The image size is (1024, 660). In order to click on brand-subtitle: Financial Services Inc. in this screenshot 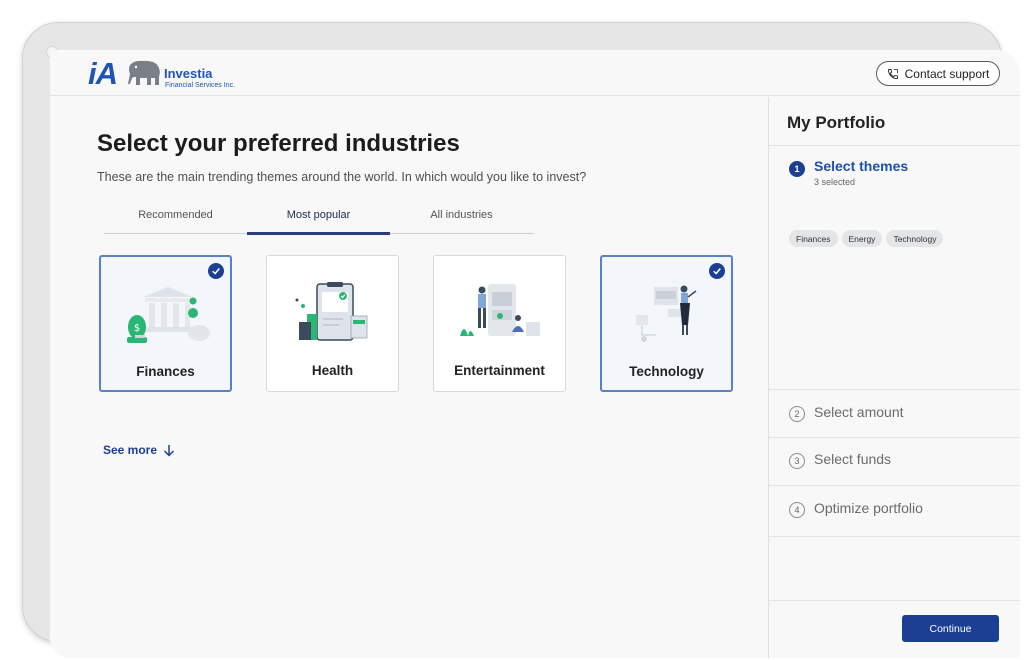, I will do `click(200, 85)`.